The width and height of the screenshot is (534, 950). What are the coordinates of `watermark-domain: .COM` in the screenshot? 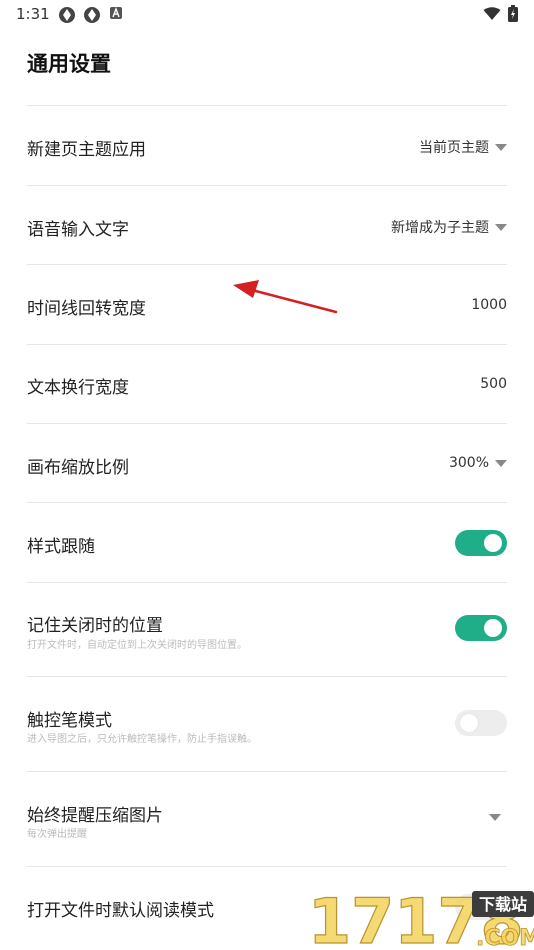 It's located at (505, 938).